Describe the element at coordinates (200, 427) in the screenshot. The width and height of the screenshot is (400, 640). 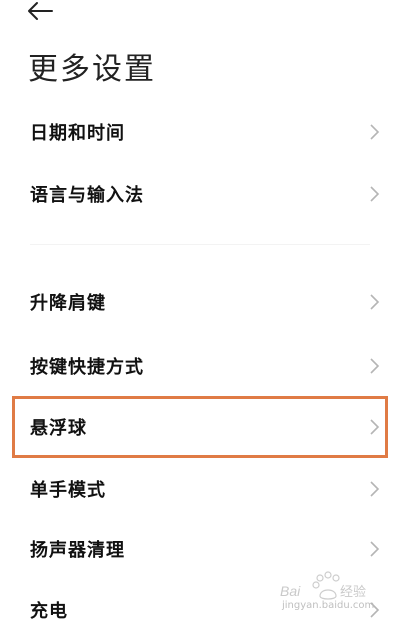
I see `highlight-box` at that location.